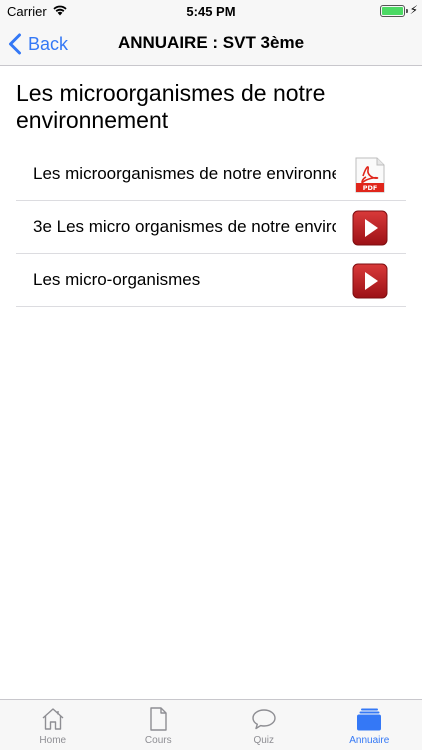 The width and height of the screenshot is (422, 750). What do you see at coordinates (53, 719) in the screenshot?
I see `home-icon` at bounding box center [53, 719].